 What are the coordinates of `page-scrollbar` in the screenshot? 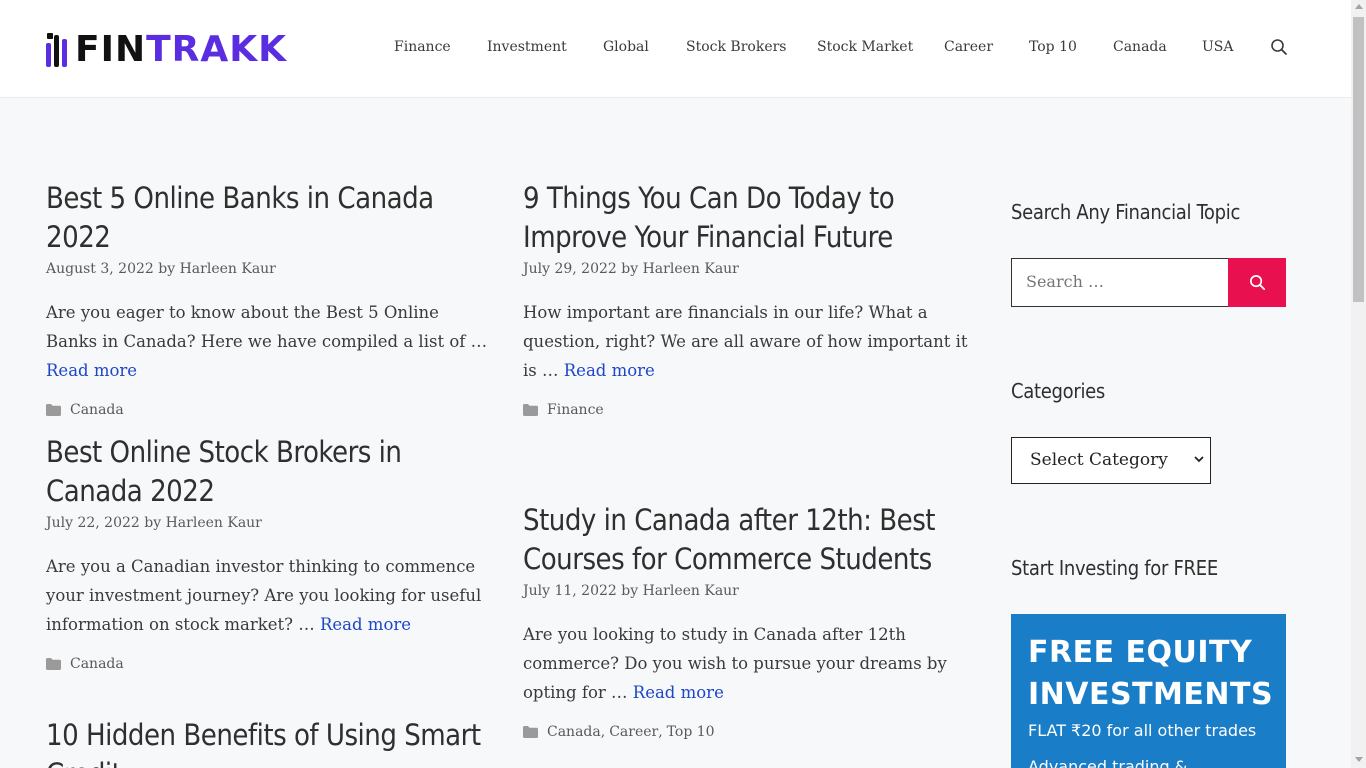 It's located at (1358, 384).